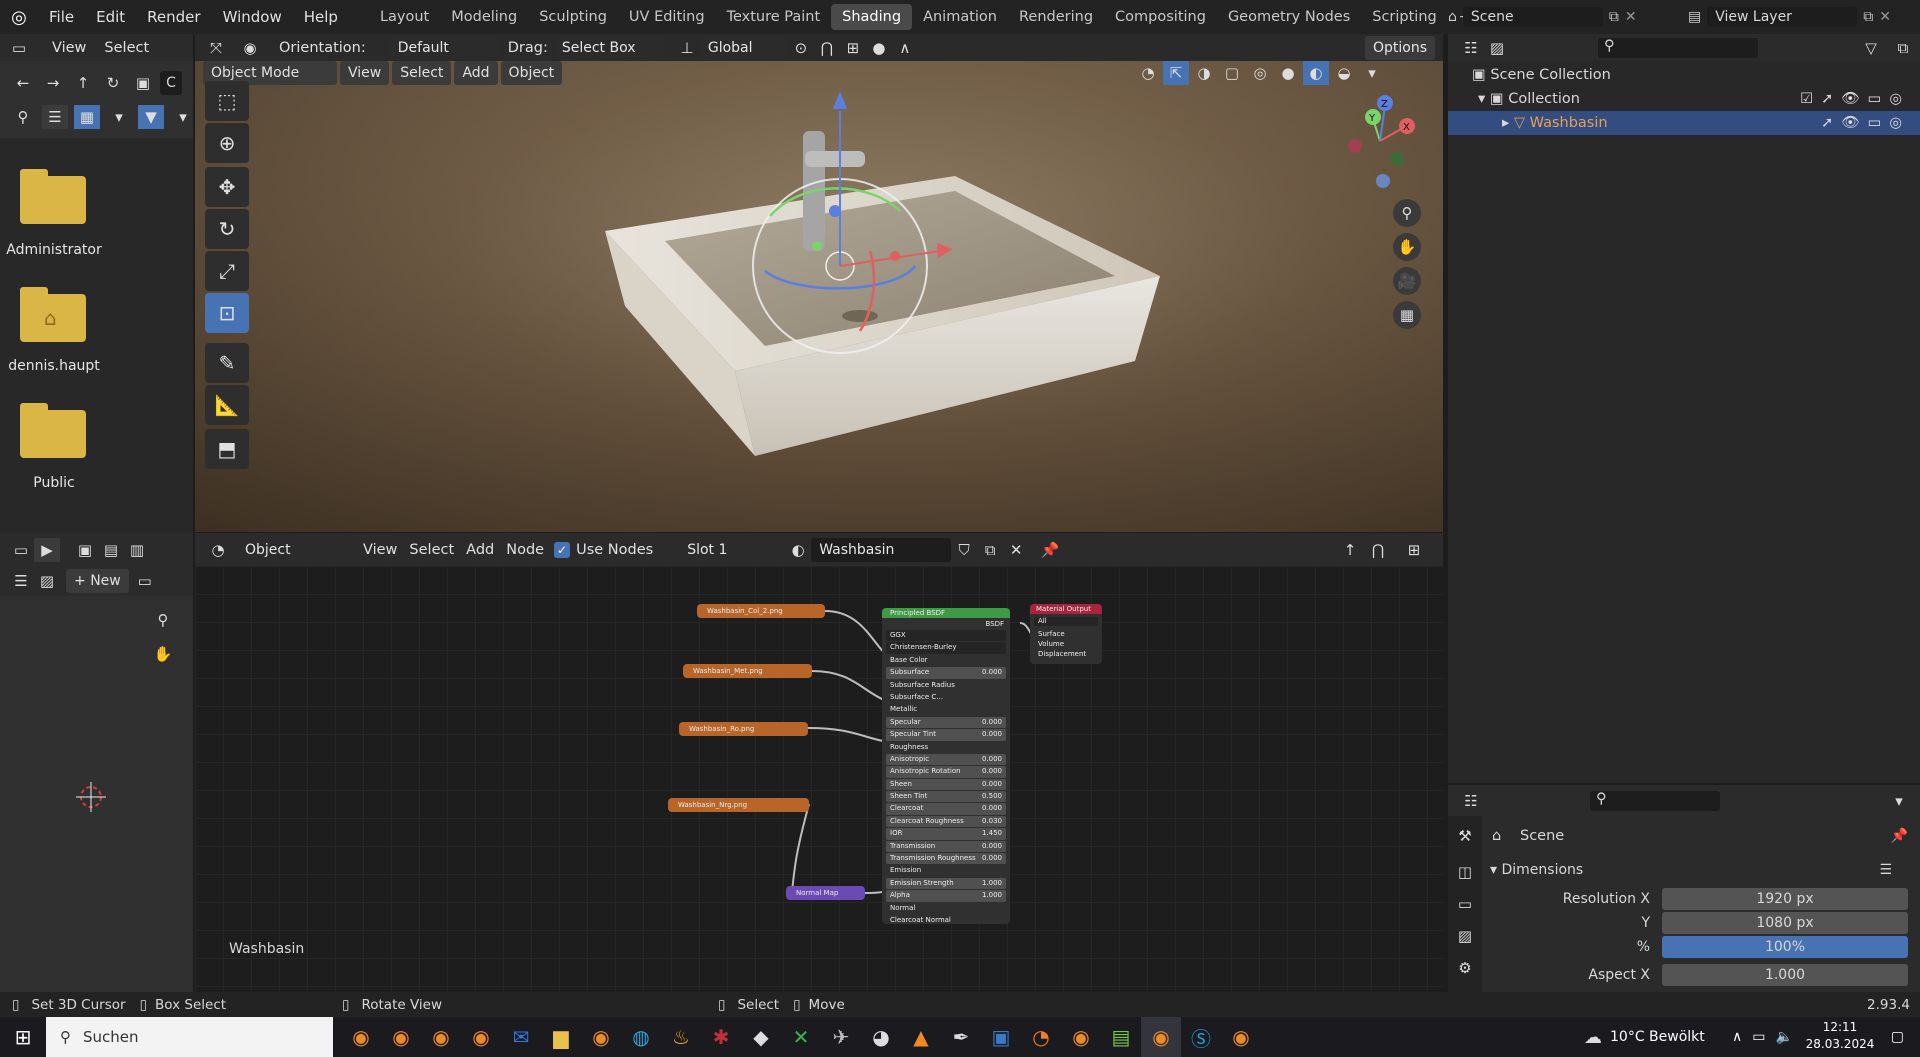 This screenshot has width=1920, height=1057. Describe the element at coordinates (1407, 281) in the screenshot. I see `camera-view-icon: 🎥` at that location.